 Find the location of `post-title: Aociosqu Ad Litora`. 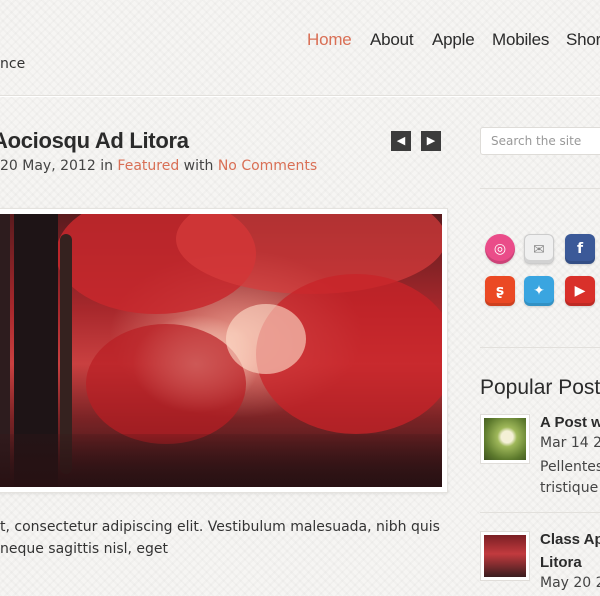

post-title: Aociosqu Ad Litora is located at coordinates (94, 141).